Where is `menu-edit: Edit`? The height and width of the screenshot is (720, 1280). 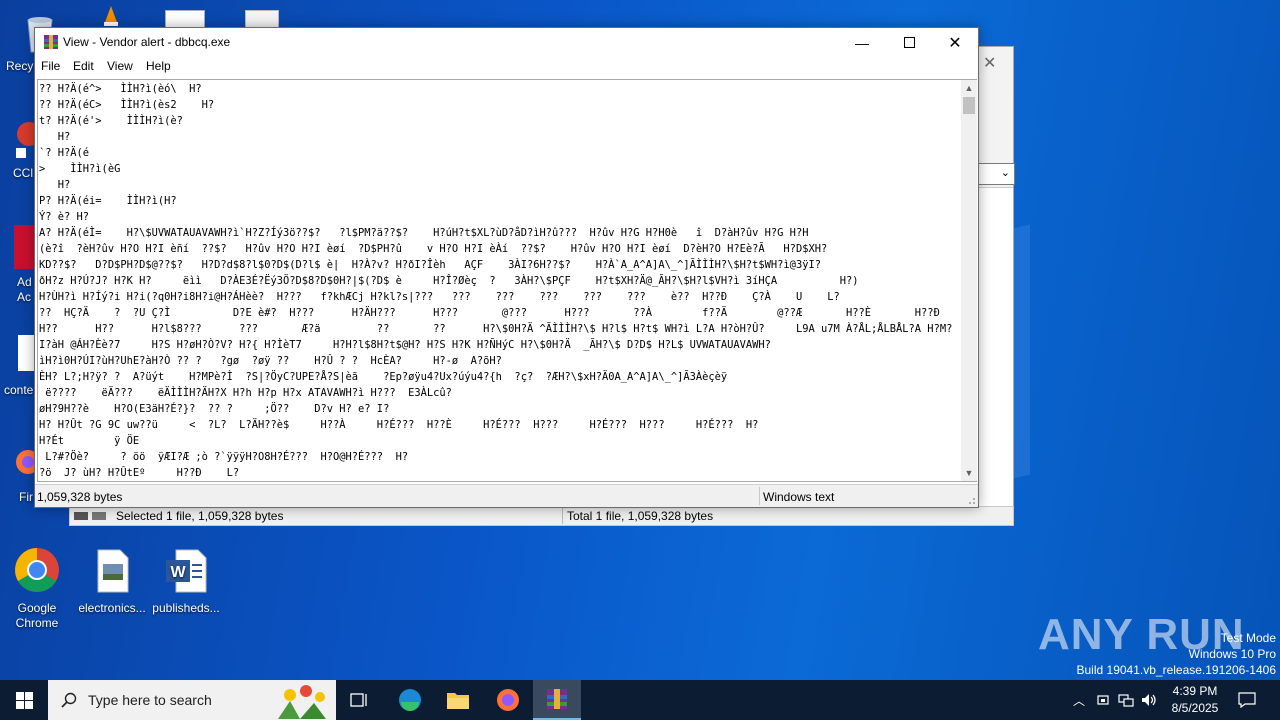
menu-edit: Edit is located at coordinates (83, 66).